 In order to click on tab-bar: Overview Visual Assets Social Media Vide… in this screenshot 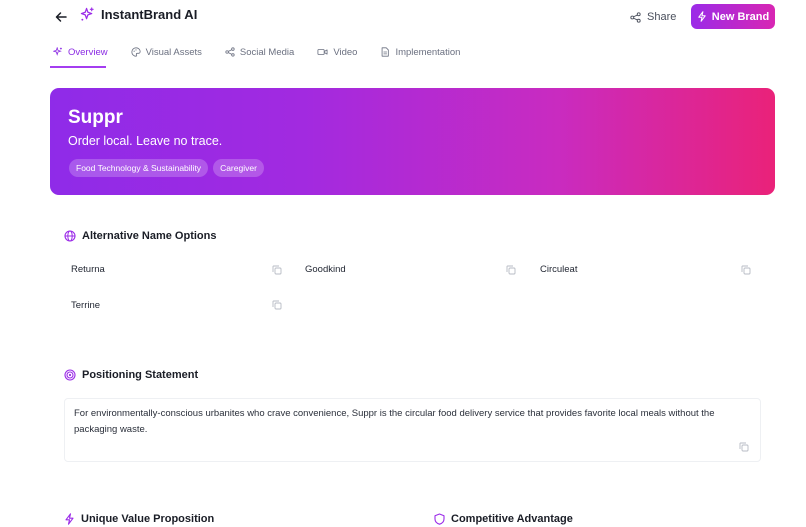, I will do `click(265, 55)`.